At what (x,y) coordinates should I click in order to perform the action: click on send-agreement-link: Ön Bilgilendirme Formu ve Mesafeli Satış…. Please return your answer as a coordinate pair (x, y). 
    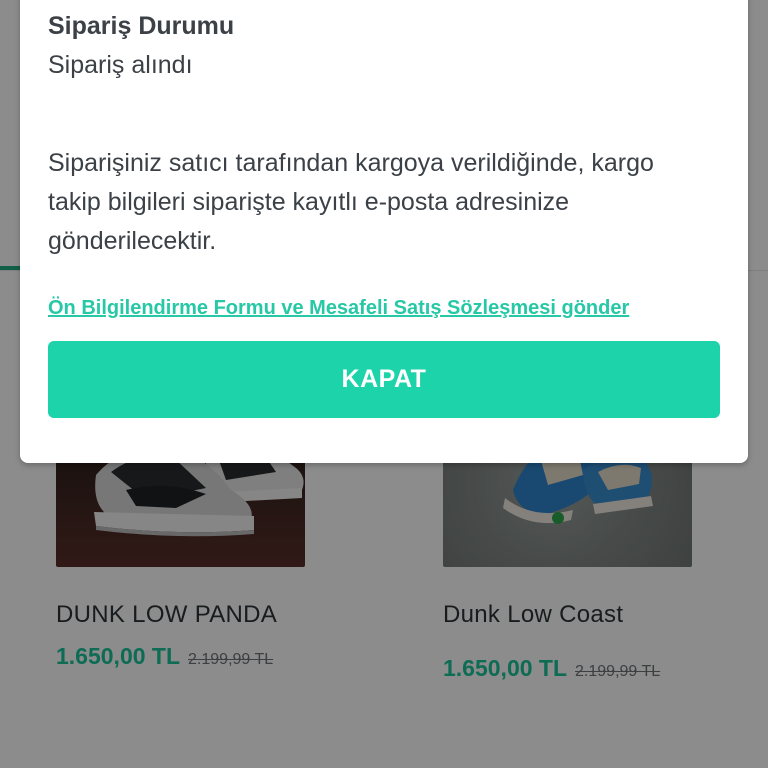
    Looking at the image, I should click on (338, 308).